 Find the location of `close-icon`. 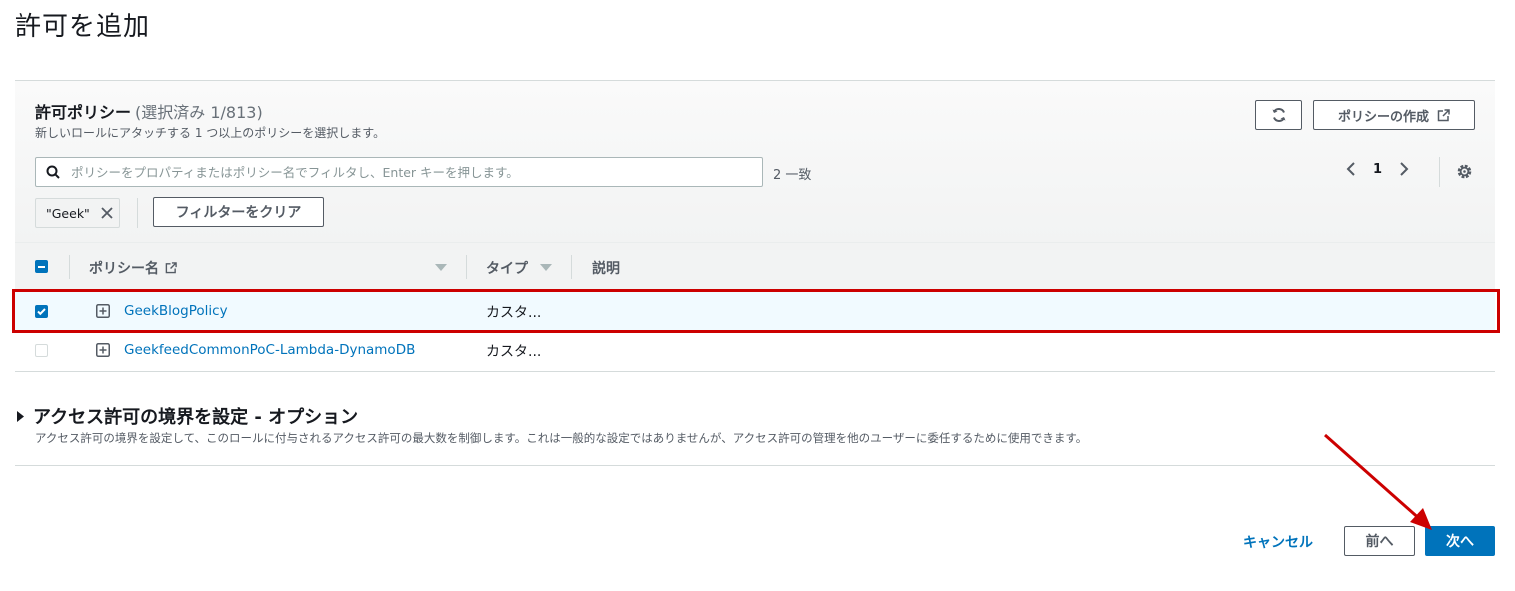

close-icon is located at coordinates (107, 213).